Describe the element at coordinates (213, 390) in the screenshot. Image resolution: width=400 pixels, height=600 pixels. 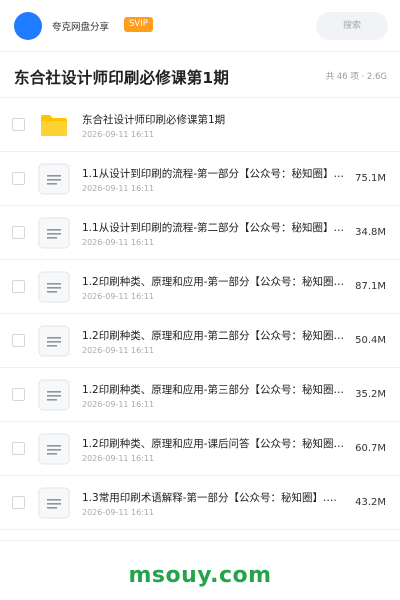
I see `item-name: 1.2印刷种类、原理和应用-第三部分【公众号：秘知圈】.mp4` at that location.